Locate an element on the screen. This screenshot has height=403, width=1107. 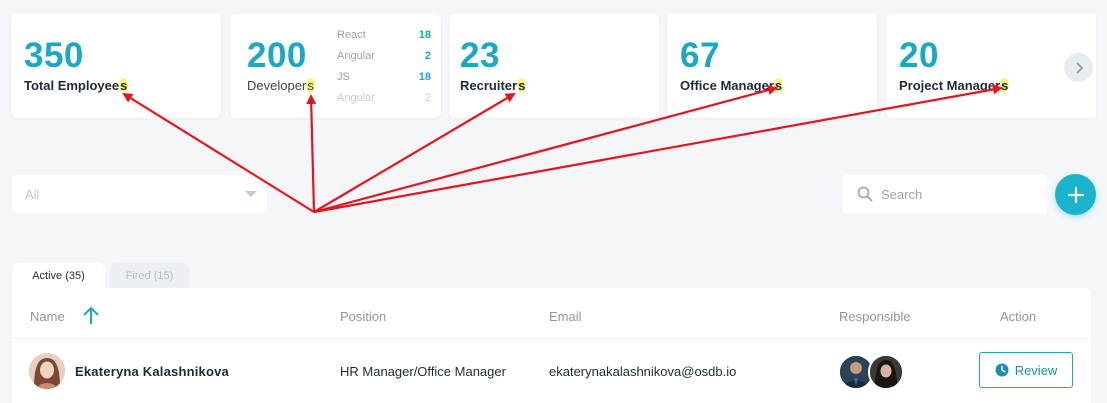
plus-icon is located at coordinates (1075, 194).